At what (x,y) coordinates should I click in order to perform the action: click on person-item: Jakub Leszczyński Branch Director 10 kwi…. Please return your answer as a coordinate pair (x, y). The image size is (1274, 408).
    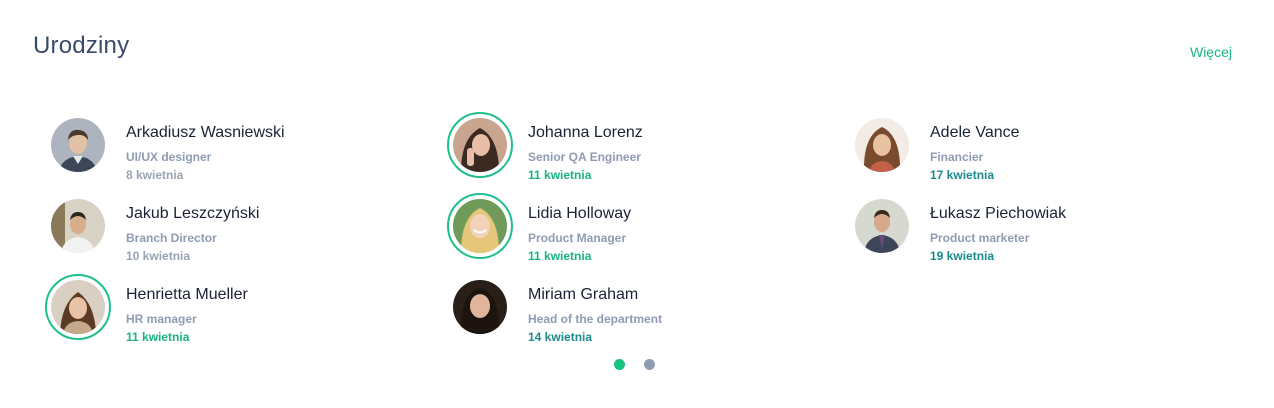
    Looking at the image, I should click on (235, 233).